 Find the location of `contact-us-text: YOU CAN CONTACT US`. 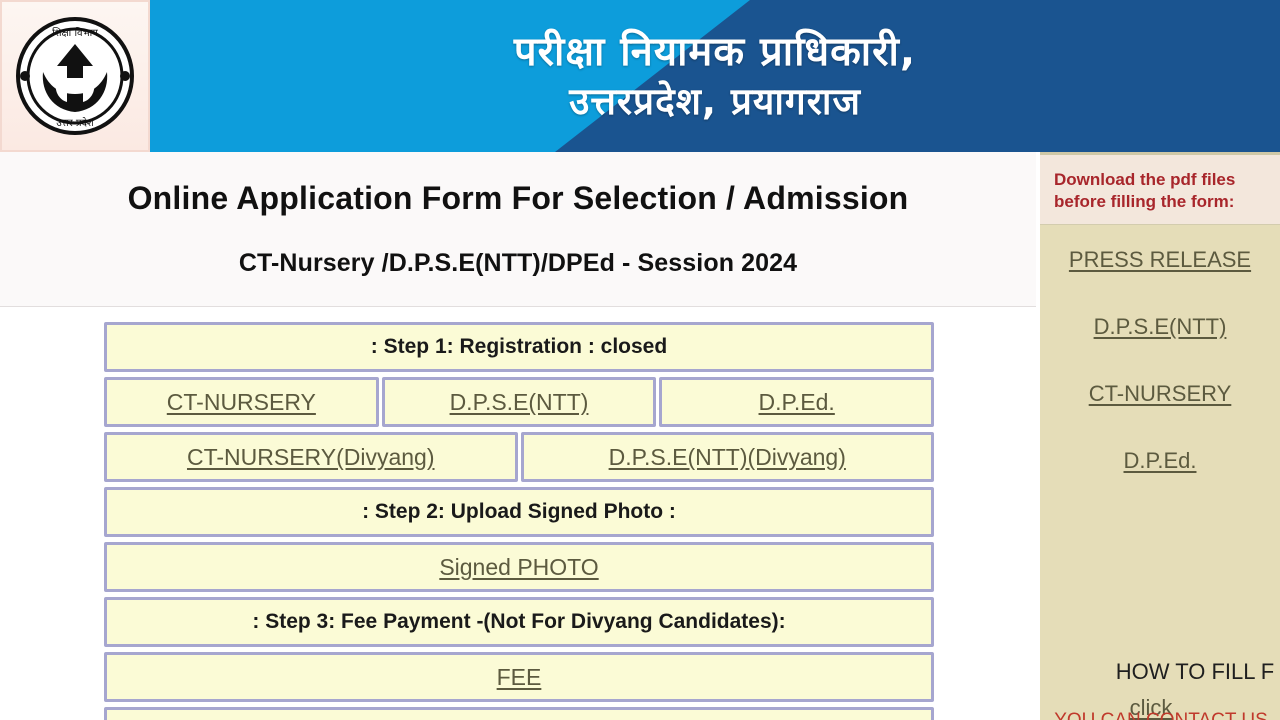

contact-us-text: YOU CAN CONTACT US is located at coordinates (1160, 715).